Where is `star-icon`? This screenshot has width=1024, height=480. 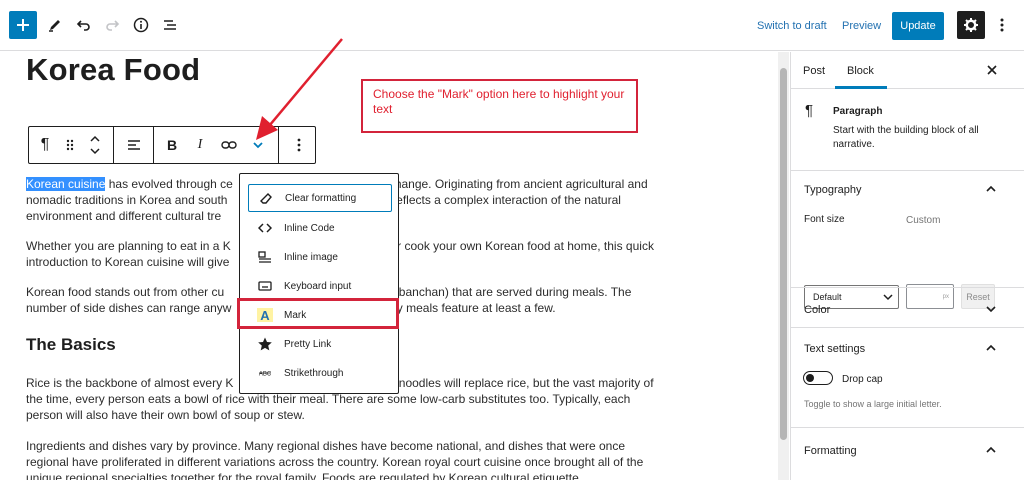
star-icon is located at coordinates (265, 344).